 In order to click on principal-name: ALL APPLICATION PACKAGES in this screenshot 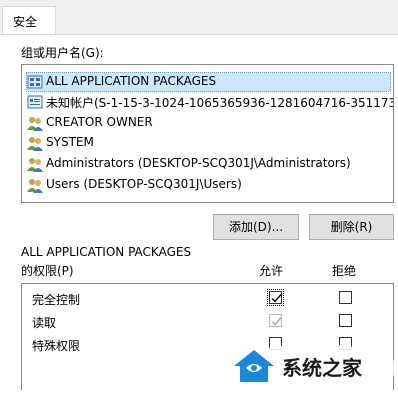, I will do `click(131, 81)`.